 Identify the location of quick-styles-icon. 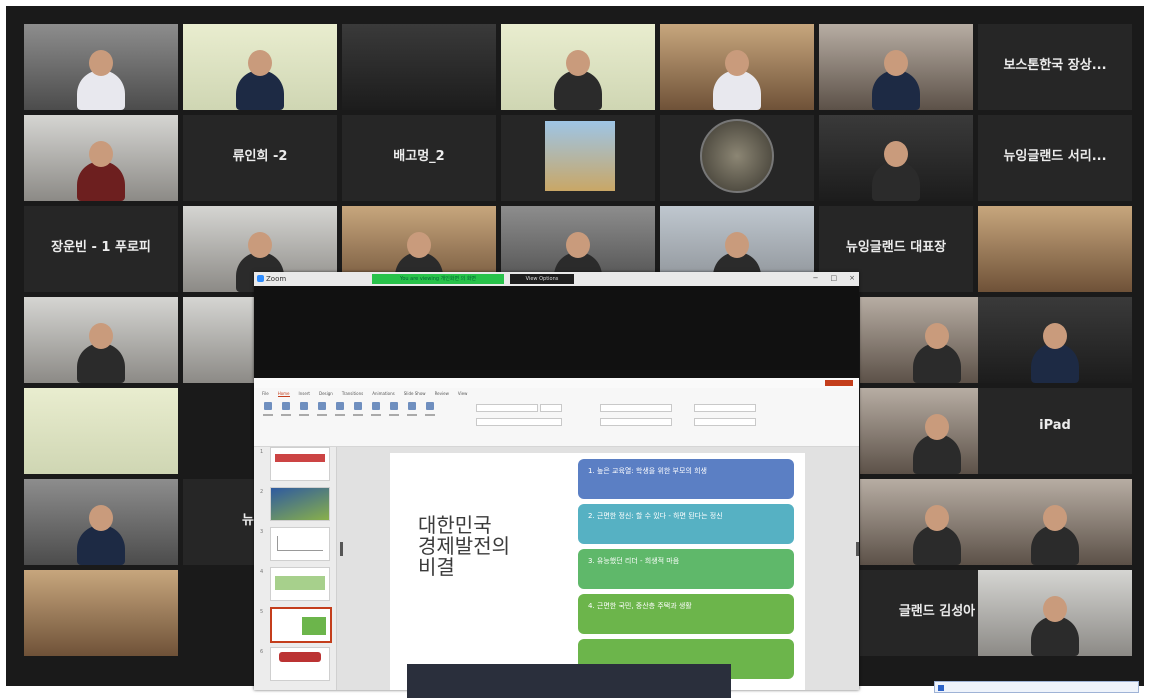
(394, 406).